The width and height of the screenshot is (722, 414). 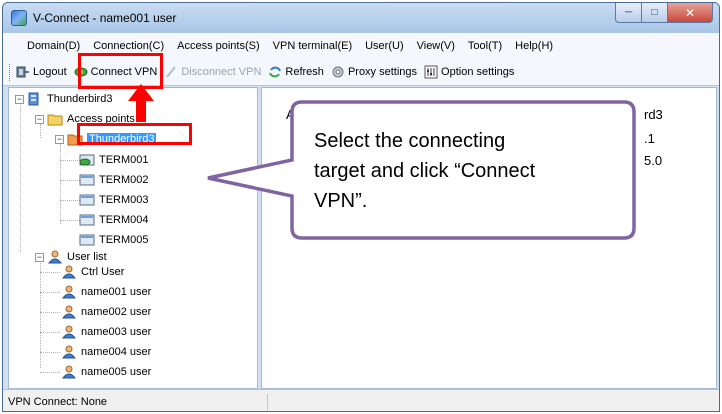 What do you see at coordinates (485, 46) in the screenshot?
I see `menu-tool: Tool(T)` at bounding box center [485, 46].